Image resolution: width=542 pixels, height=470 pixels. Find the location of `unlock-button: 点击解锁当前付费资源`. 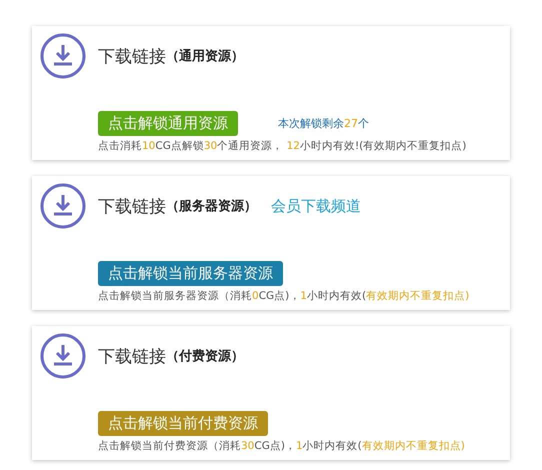

unlock-button: 点击解锁当前付费资源 is located at coordinates (183, 423).